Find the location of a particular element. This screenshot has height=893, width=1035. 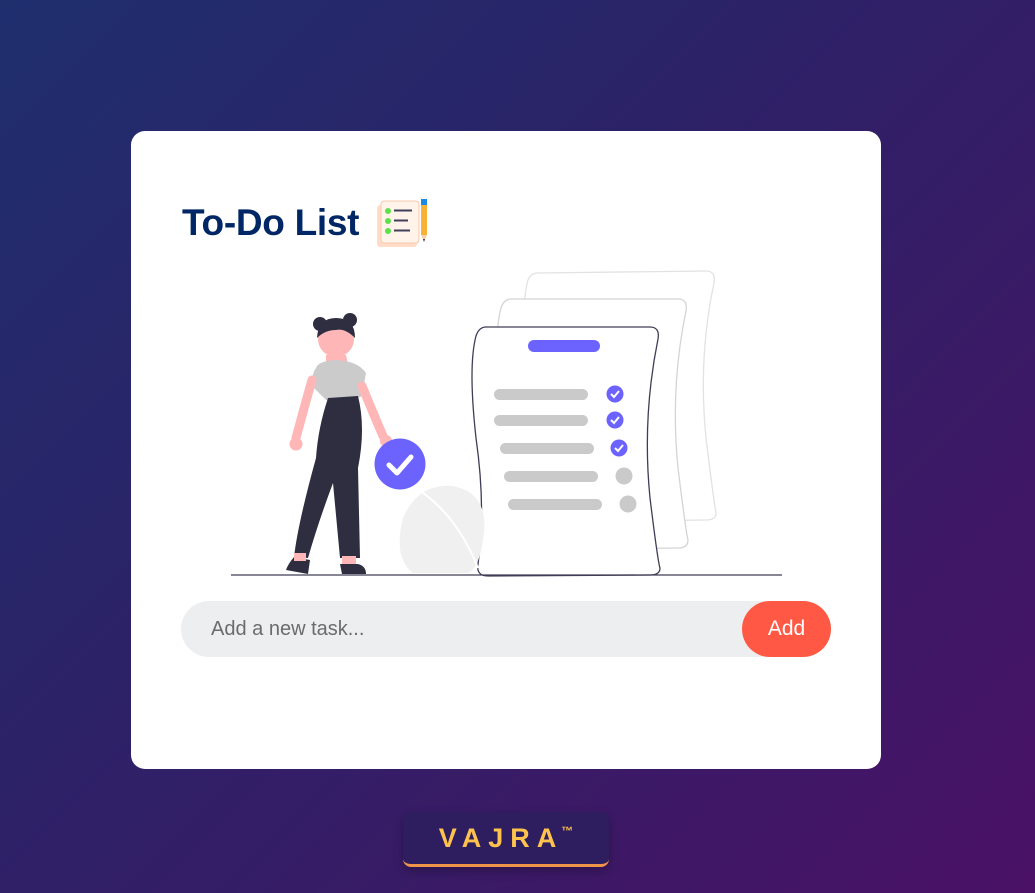

check-badge-icon is located at coordinates (400, 464).